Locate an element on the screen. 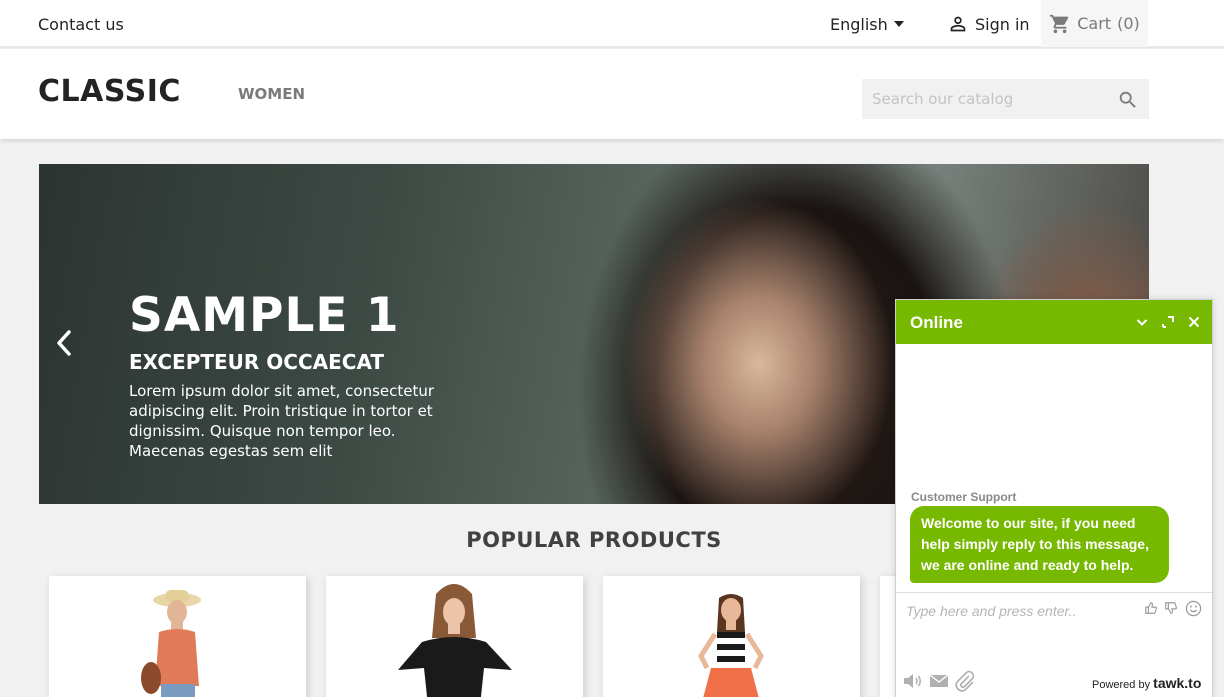  language-label: English is located at coordinates (859, 24).